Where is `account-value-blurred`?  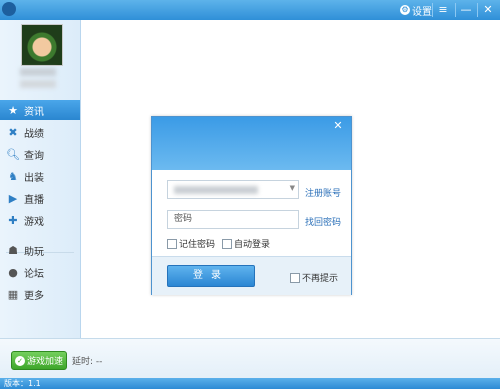 account-value-blurred is located at coordinates (216, 190).